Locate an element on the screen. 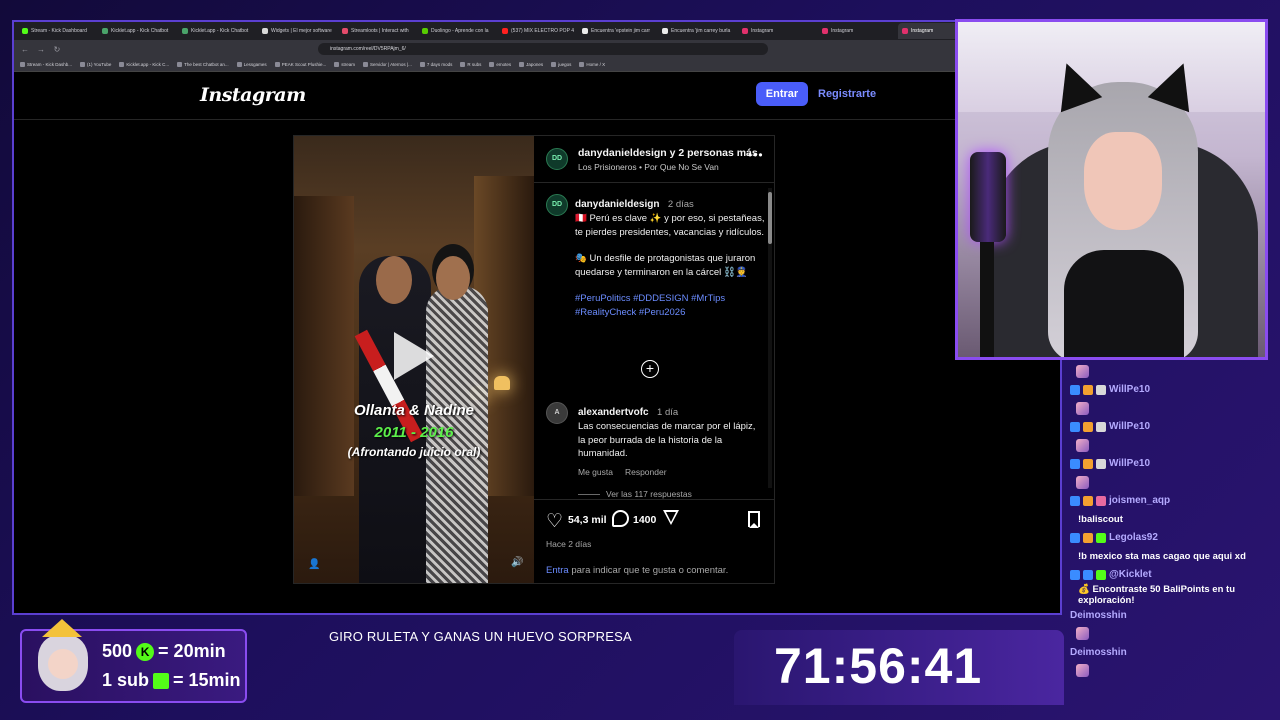 The width and height of the screenshot is (1280, 720). bookmark-item: R subs is located at coordinates (470, 64).